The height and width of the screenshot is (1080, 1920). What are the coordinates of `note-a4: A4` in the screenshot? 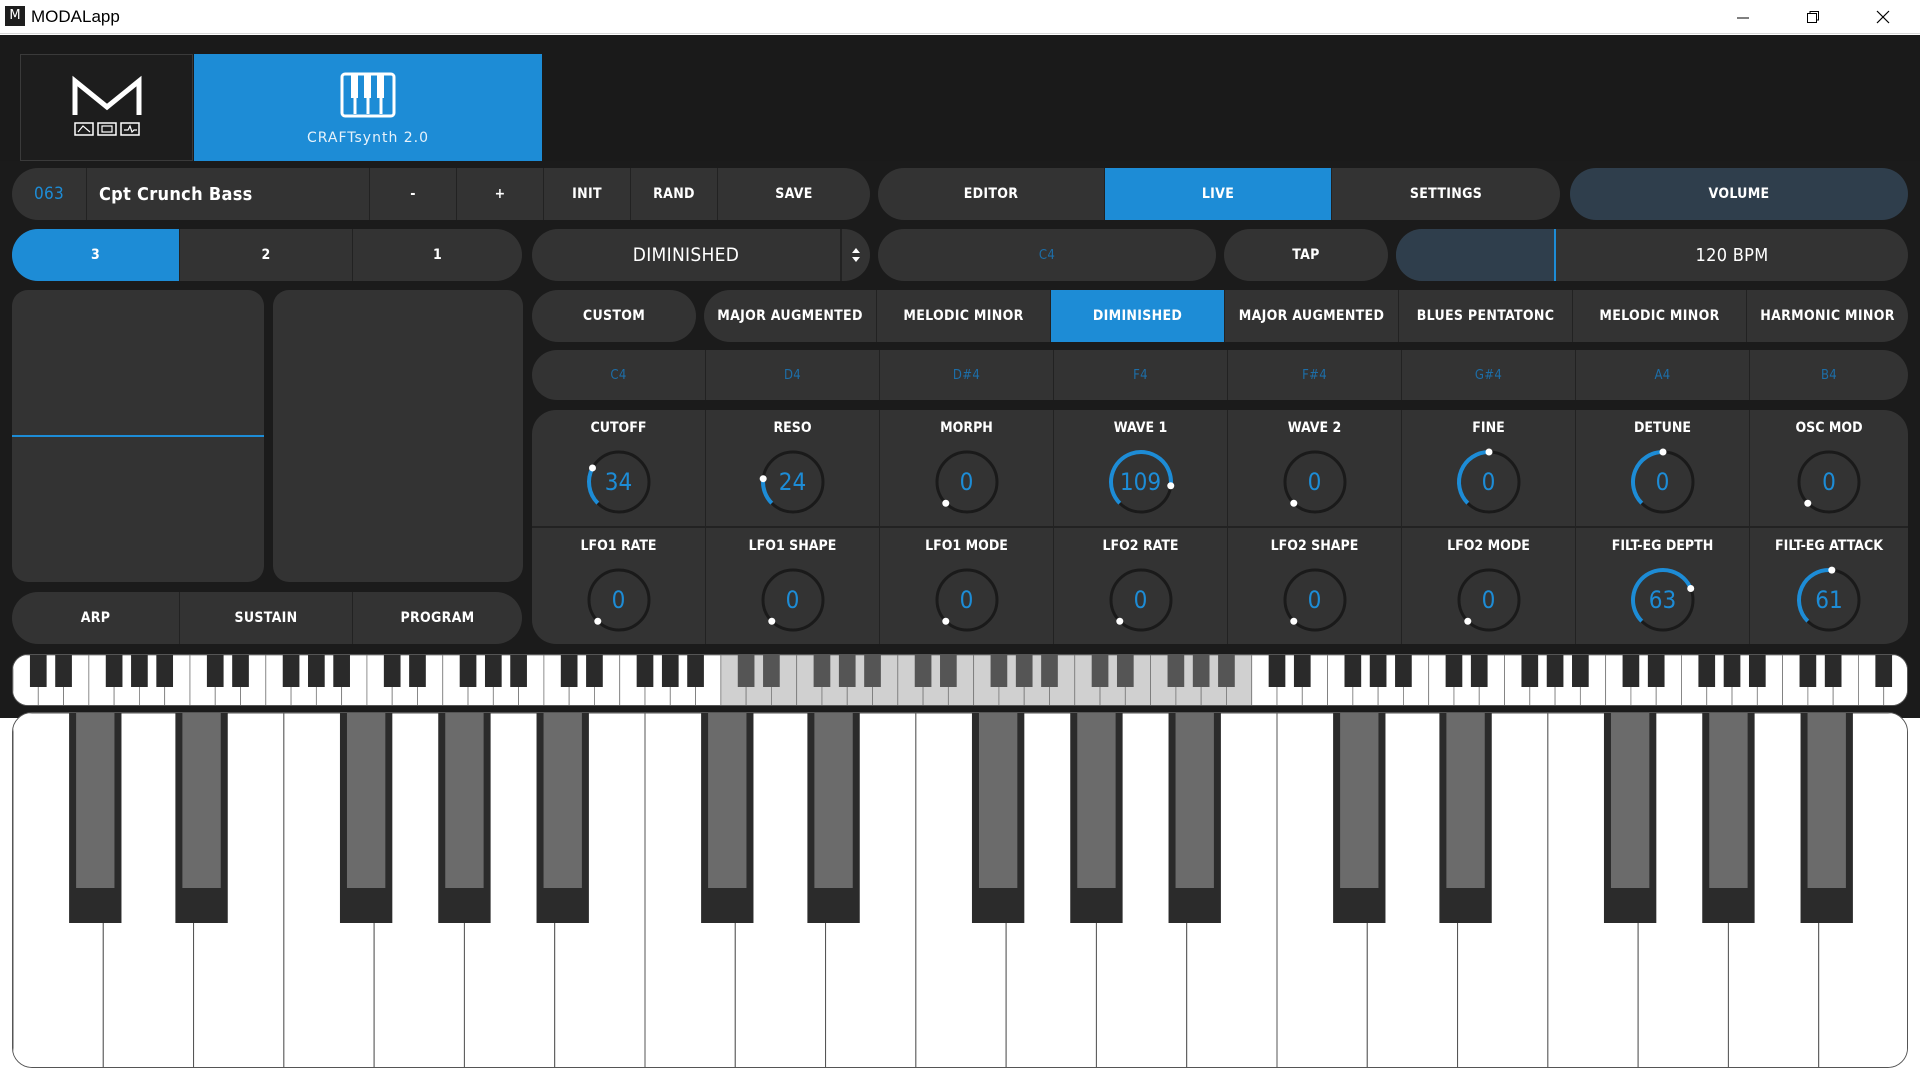 It's located at (1663, 375).